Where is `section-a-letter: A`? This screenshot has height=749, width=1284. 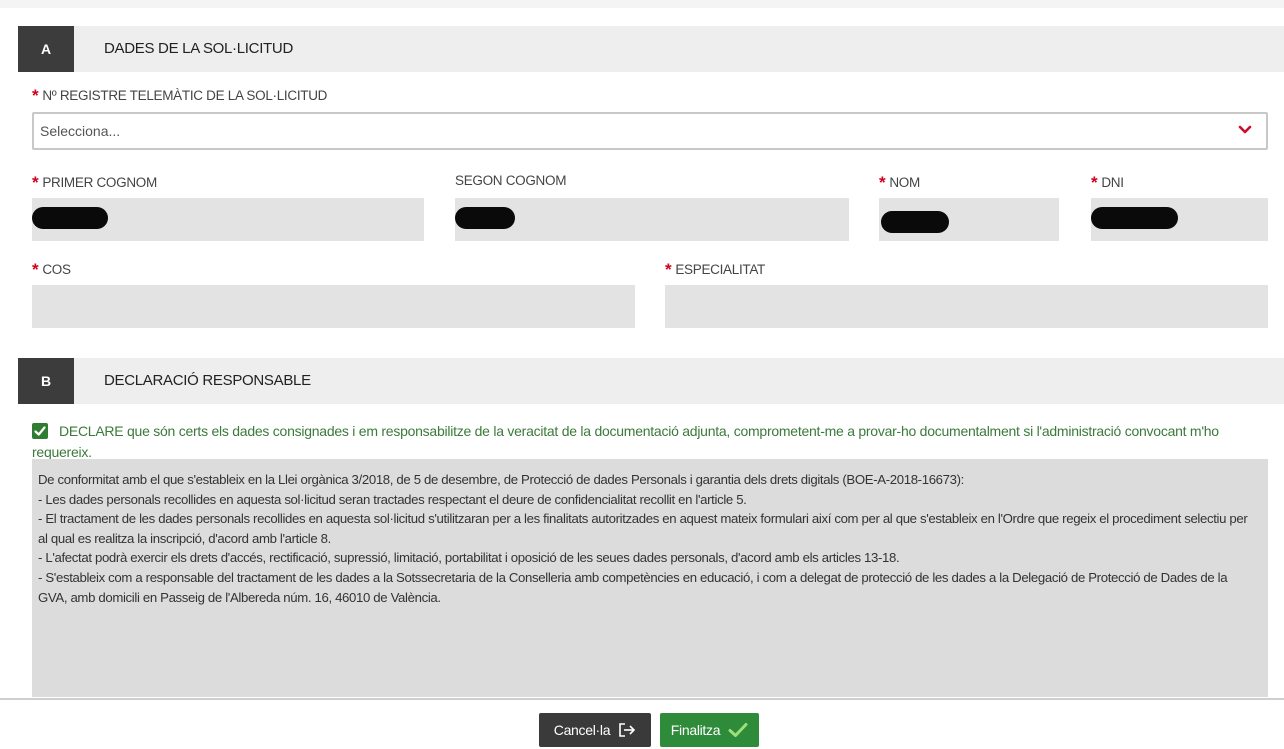
section-a-letter: A is located at coordinates (46, 49).